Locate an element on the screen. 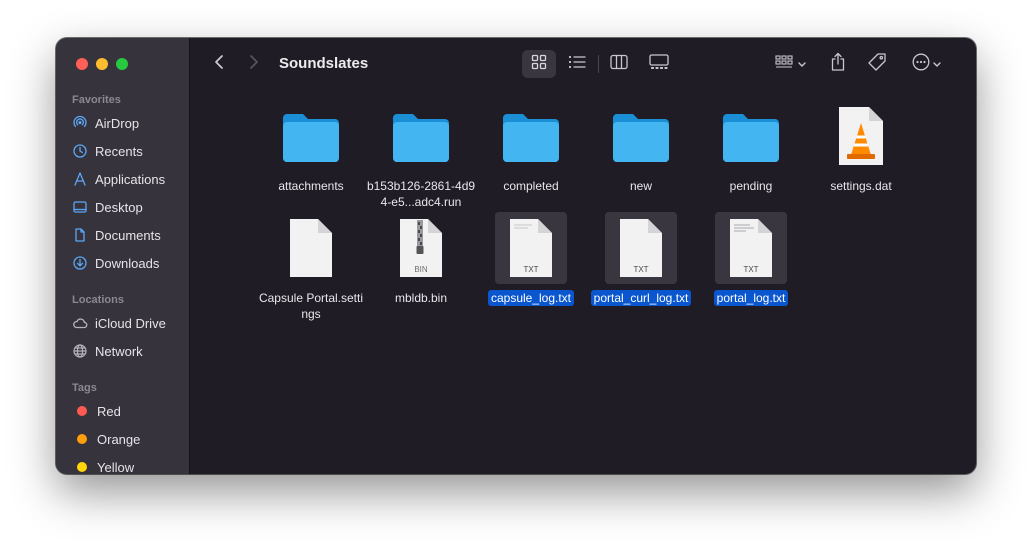  file-item-settings-dat: settings.dat is located at coordinates (861, 147).